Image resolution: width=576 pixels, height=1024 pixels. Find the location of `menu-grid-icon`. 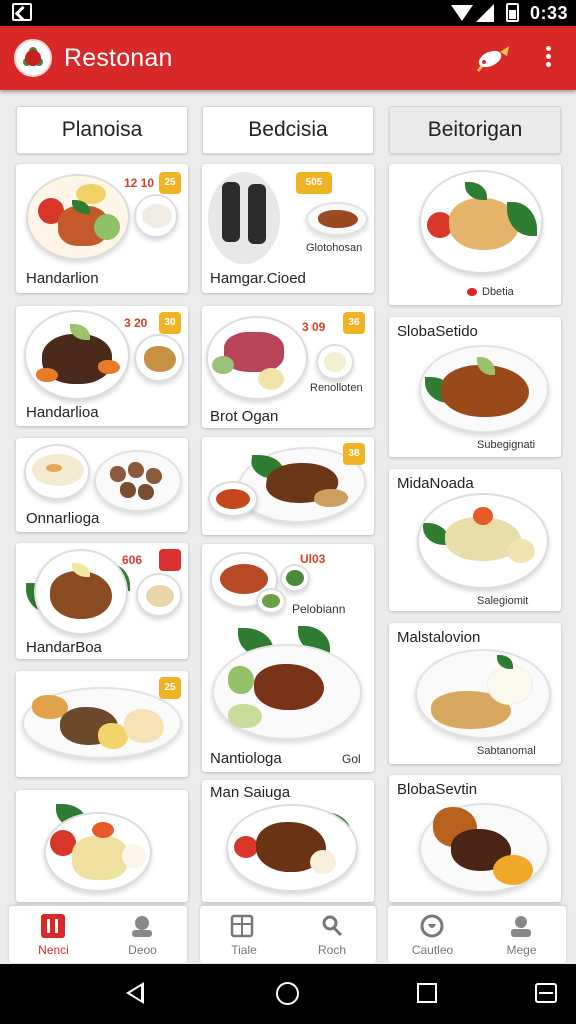

menu-grid-icon is located at coordinates (53, 926).